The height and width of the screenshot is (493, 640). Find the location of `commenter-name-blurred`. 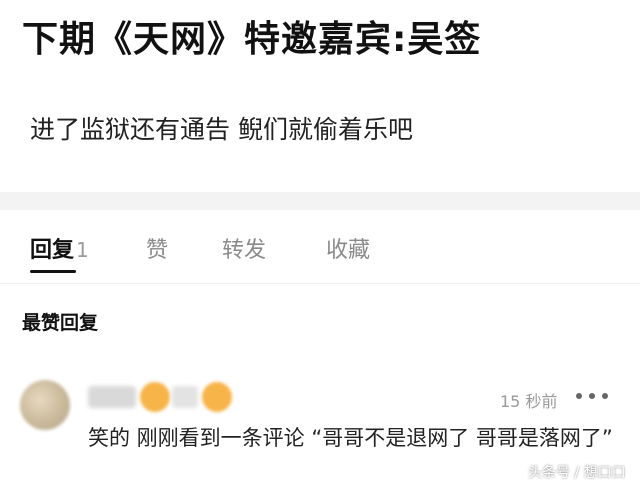

commenter-name-blurred is located at coordinates (112, 397).